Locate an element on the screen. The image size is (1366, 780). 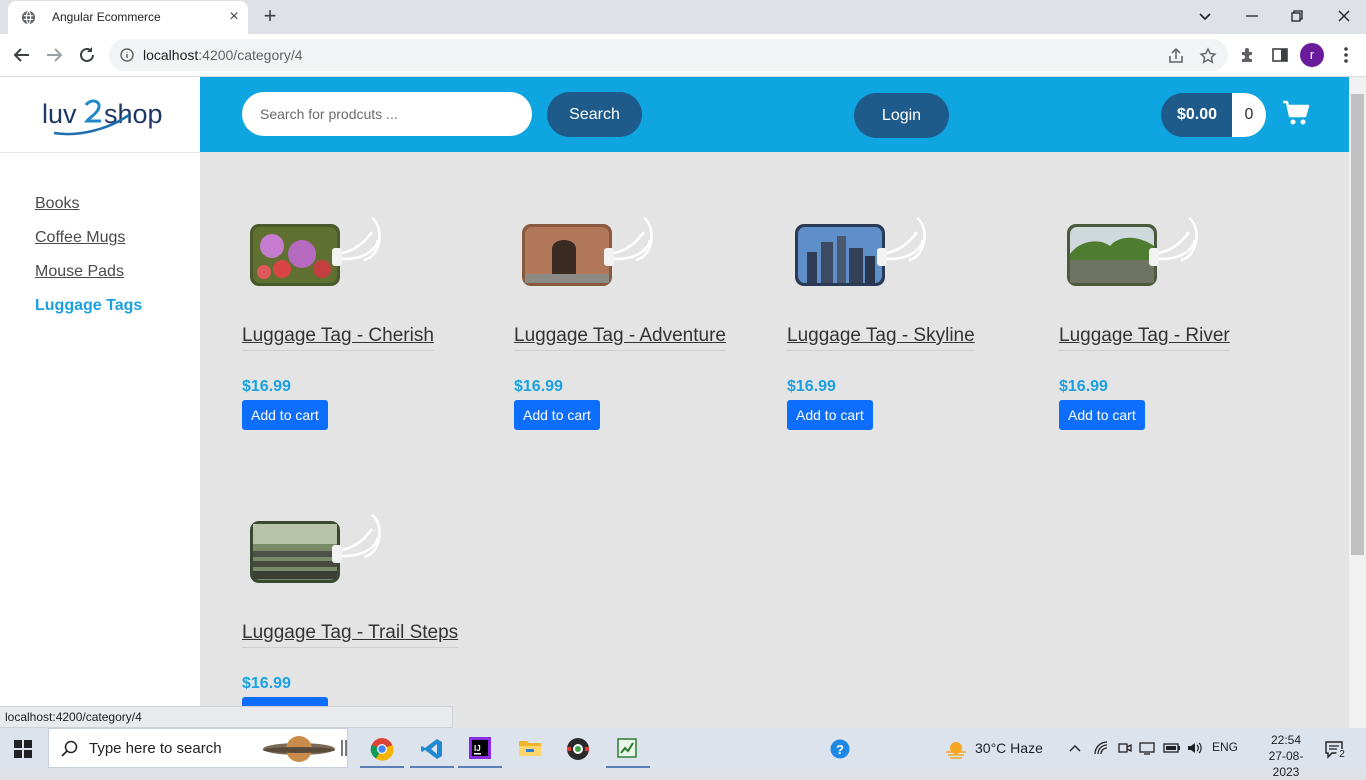
category-books: Books is located at coordinates (88, 212).